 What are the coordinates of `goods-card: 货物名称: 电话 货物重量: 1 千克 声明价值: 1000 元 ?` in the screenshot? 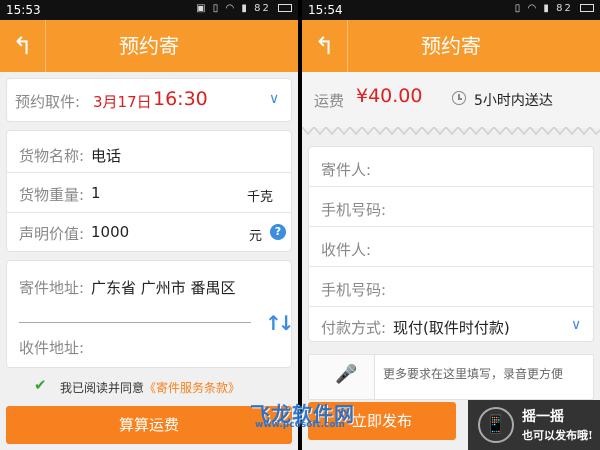 It's located at (149, 191).